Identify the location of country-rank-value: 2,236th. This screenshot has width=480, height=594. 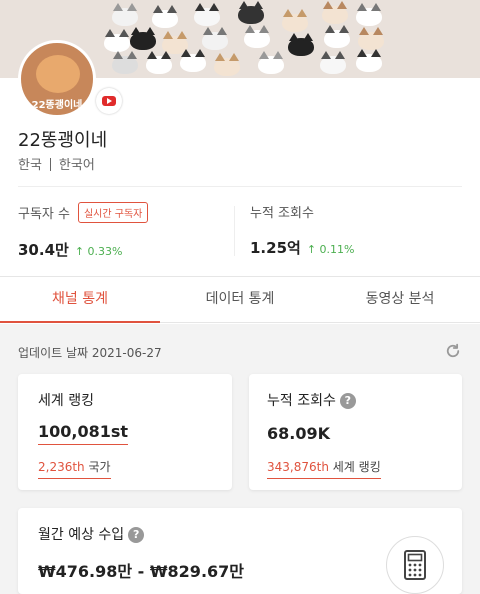
(61, 467).